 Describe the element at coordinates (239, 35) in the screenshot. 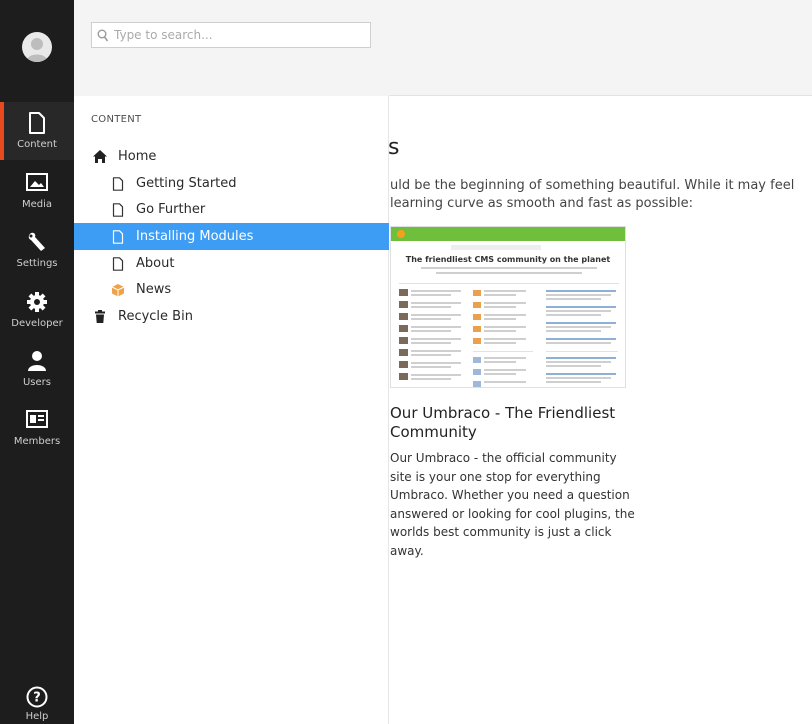

I see `search-input` at that location.